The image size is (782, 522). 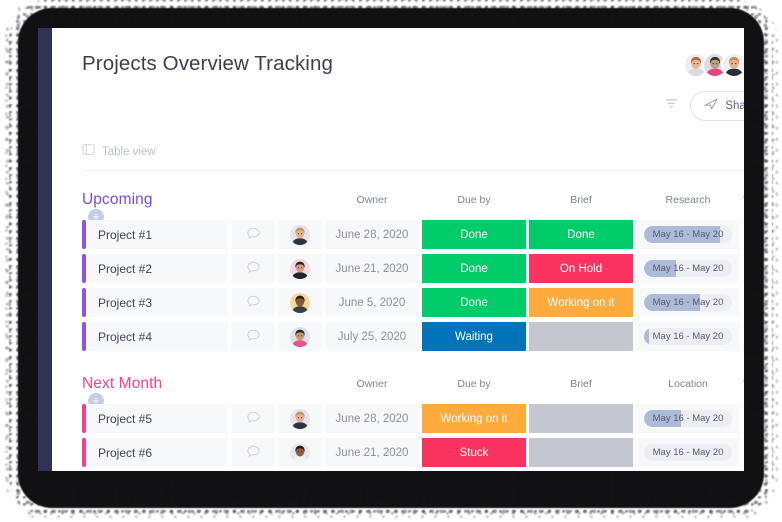 What do you see at coordinates (202, 200) in the screenshot?
I see `group-title: Upcoming` at bounding box center [202, 200].